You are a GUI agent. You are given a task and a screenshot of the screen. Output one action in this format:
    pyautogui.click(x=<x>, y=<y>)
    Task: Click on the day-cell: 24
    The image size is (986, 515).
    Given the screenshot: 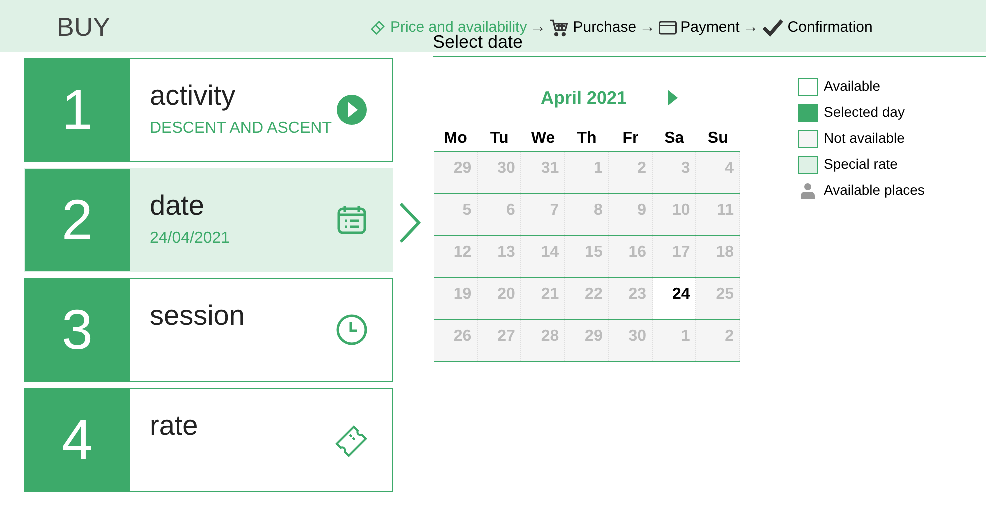 What is the action you would take?
    pyautogui.click(x=674, y=298)
    